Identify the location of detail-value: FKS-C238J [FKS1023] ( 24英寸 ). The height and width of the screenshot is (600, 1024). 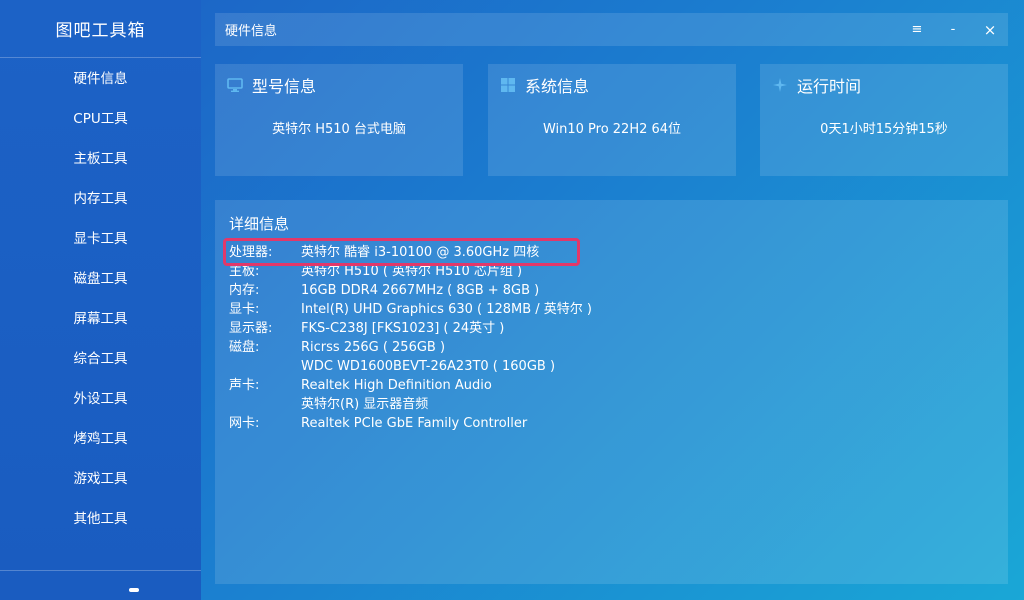
(403, 328).